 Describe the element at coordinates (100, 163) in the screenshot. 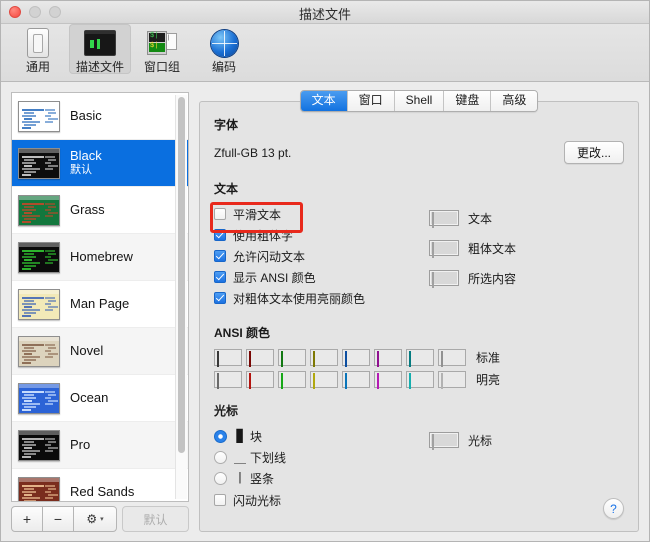

I see `profile-row: Black 默认` at that location.